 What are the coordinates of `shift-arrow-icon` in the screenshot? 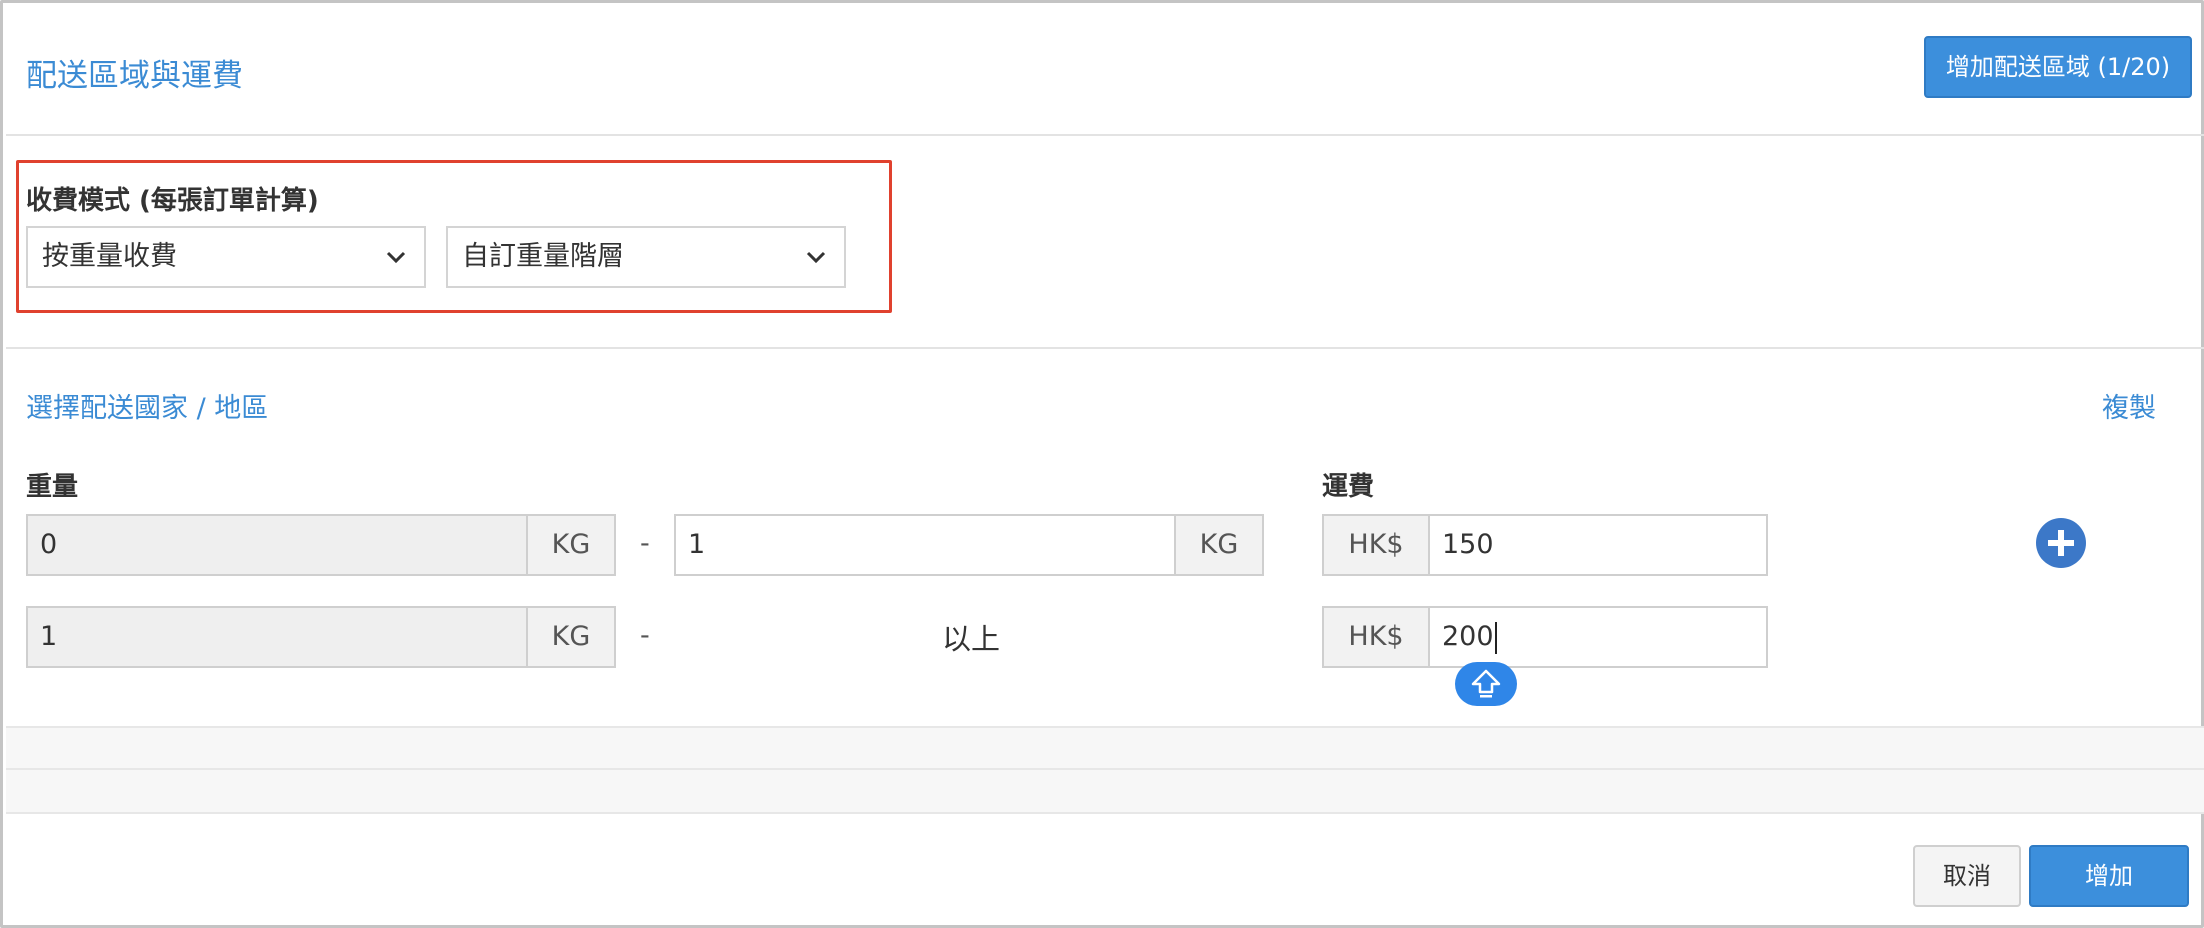 It's located at (1486, 684).